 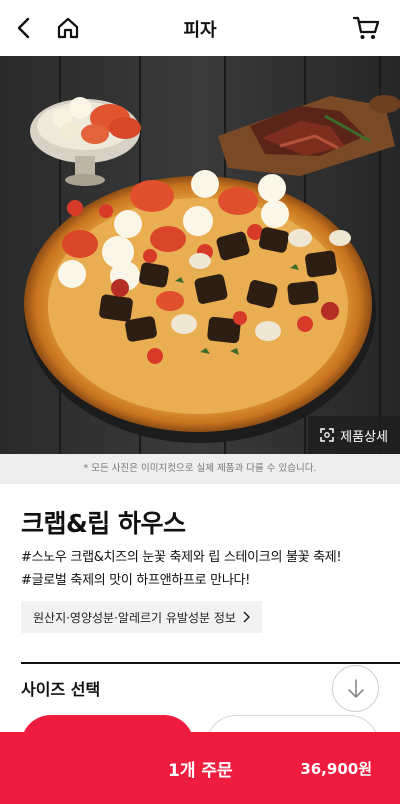 I want to click on nutrition-info-label: 원산지·영양성분·알레르기 유발성분 정보, so click(x=134, y=617).